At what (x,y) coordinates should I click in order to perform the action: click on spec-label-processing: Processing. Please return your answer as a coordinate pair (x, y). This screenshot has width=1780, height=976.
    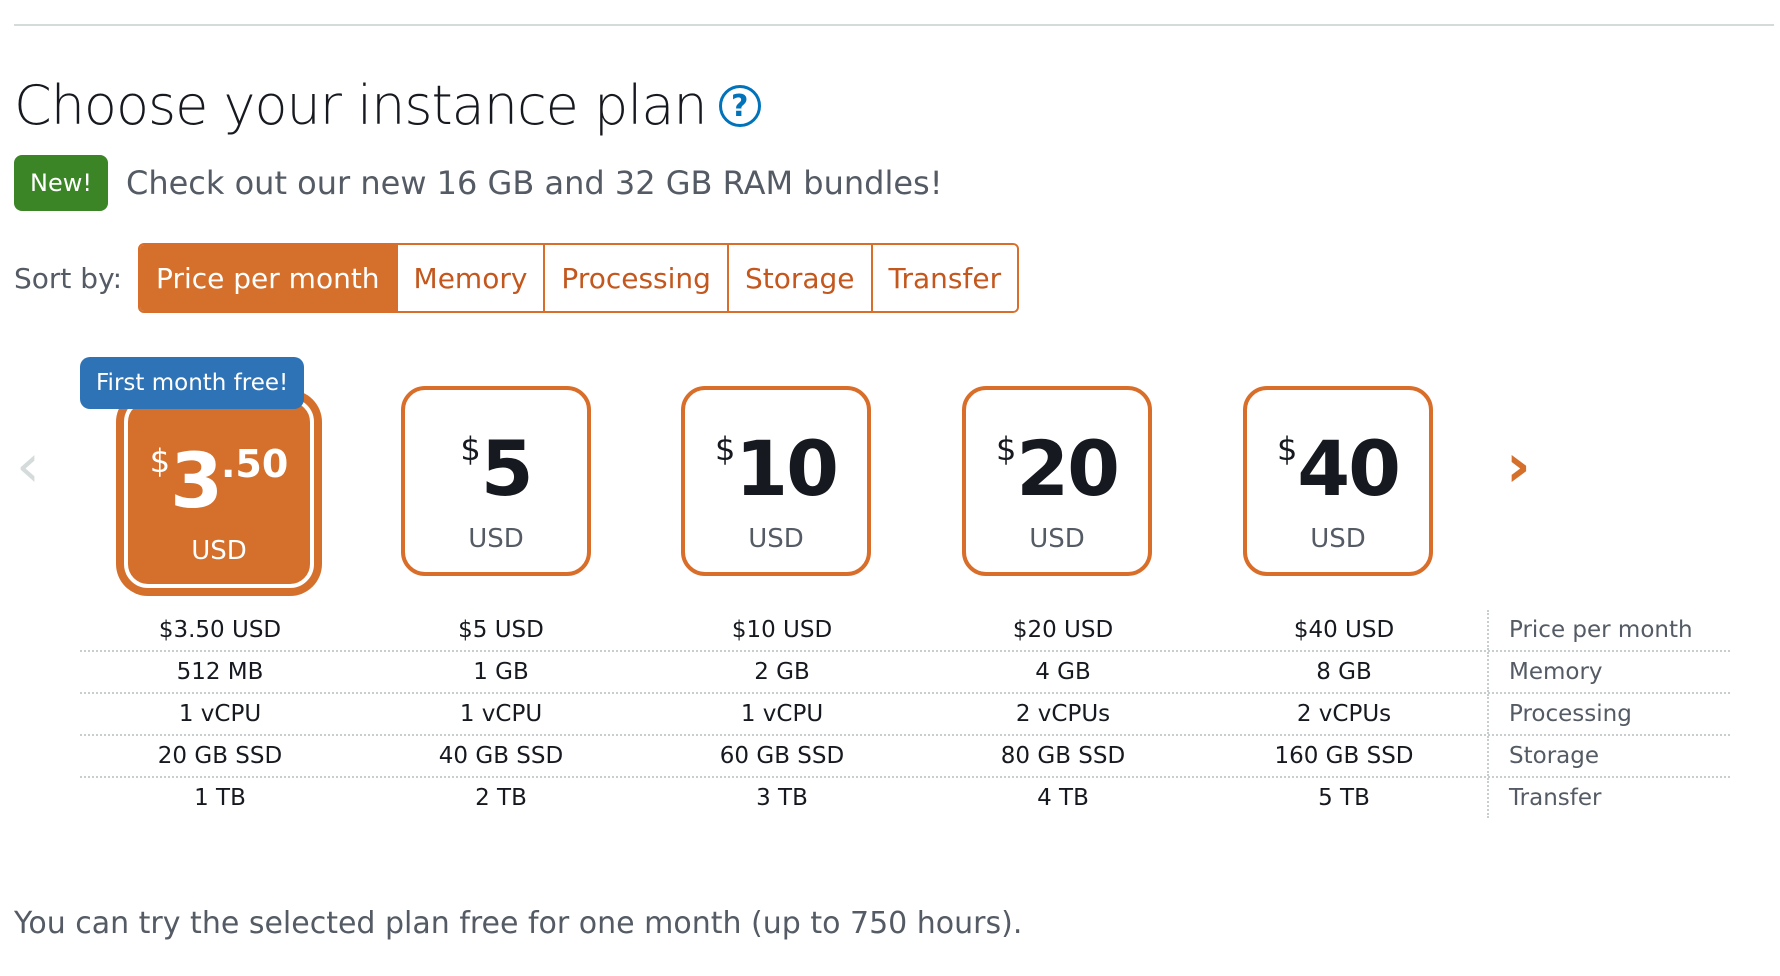
    Looking at the image, I should click on (1559, 714).